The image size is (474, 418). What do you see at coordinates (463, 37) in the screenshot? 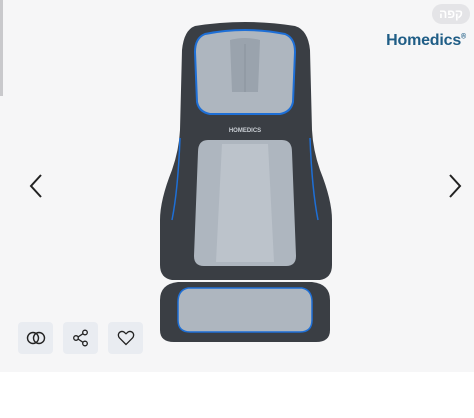
I see `brand-registered-mark: ®` at bounding box center [463, 37].